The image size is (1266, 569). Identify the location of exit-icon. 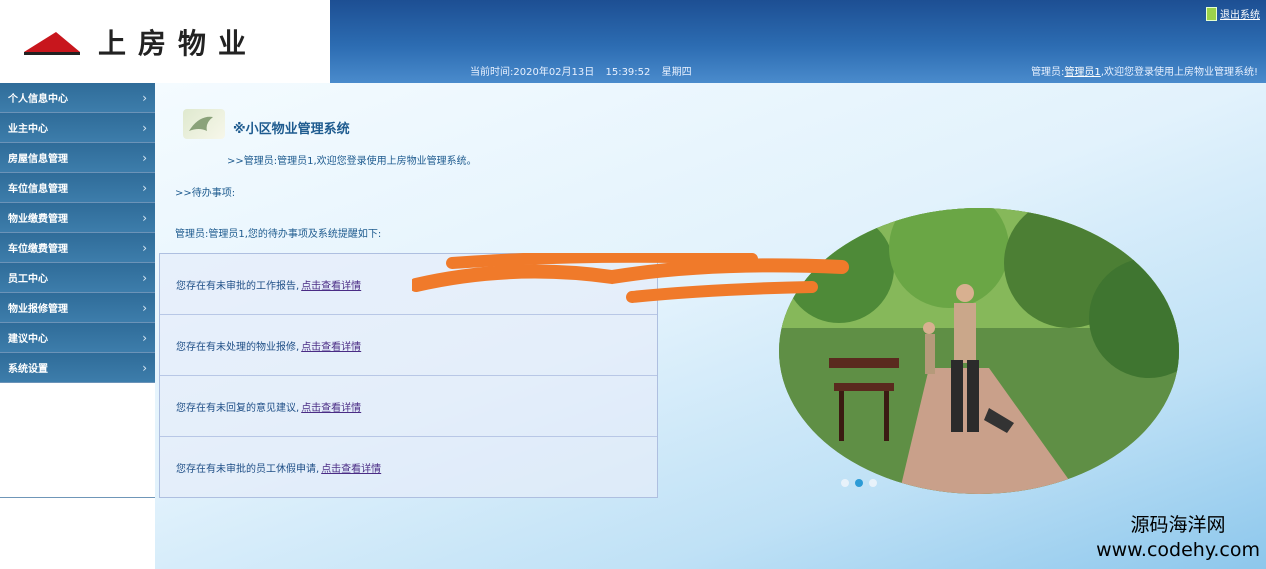
(1211, 13).